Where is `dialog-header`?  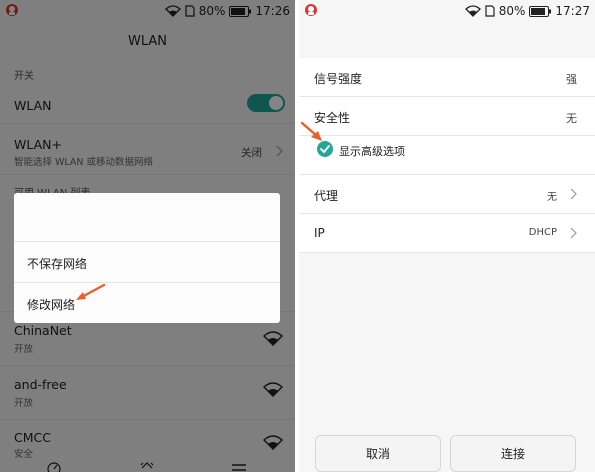 dialog-header is located at coordinates (447, 40).